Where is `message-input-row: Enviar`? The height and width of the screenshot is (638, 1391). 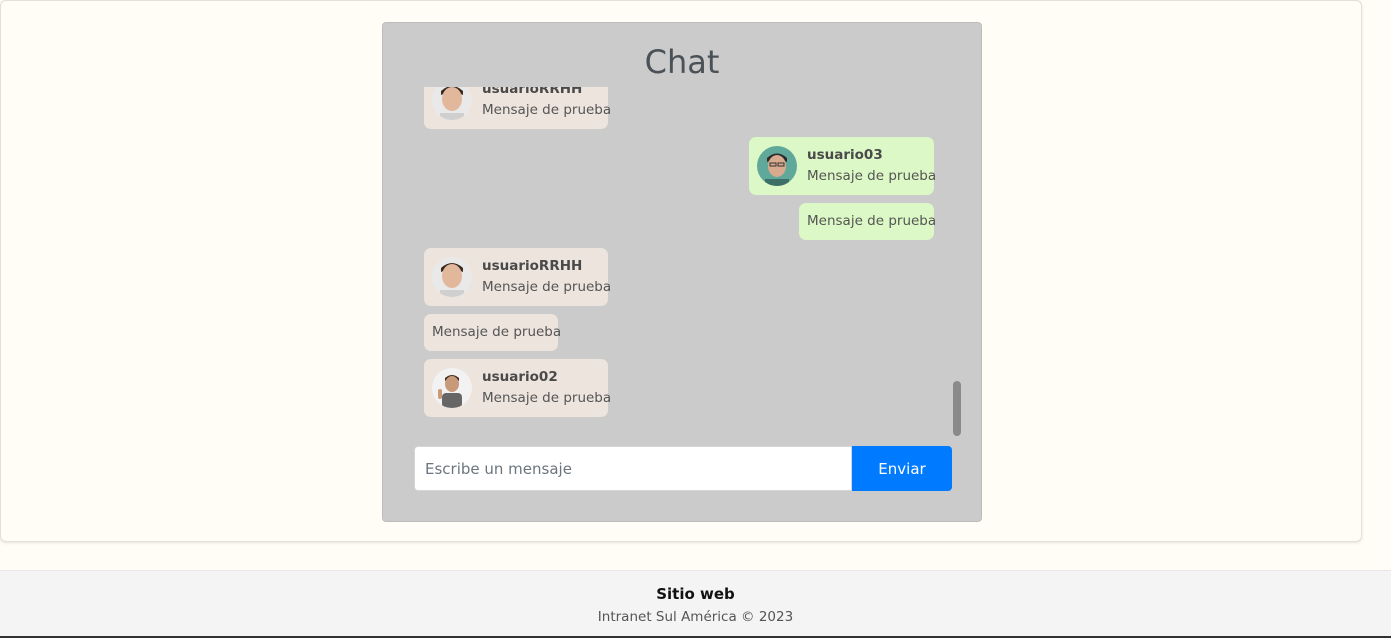 message-input-row: Enviar is located at coordinates (683, 468).